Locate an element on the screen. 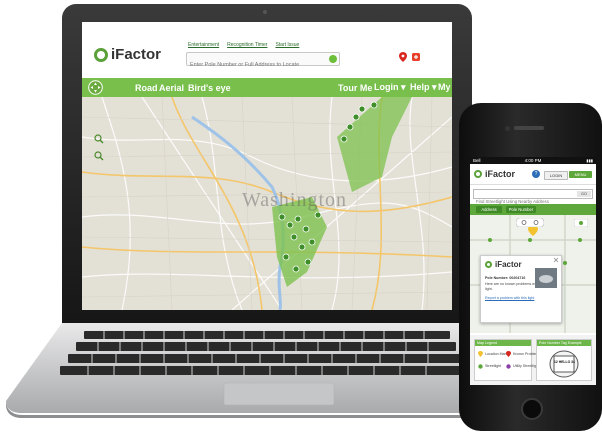 This screenshot has width=602, height=434. top-link-recognition: Recognition Timer is located at coordinates (247, 45).